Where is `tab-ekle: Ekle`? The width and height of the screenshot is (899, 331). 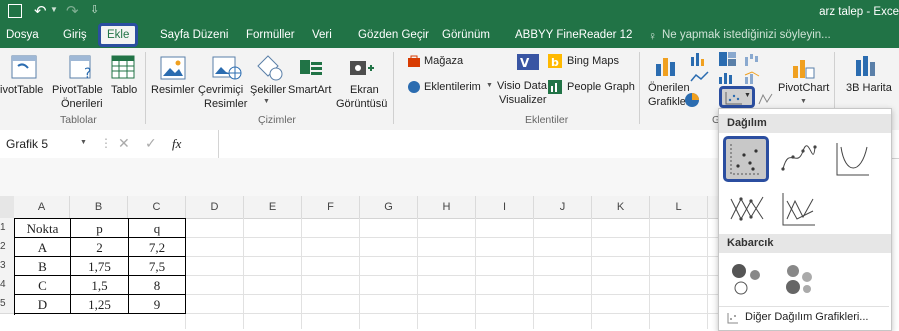
tab-ekle: Ekle is located at coordinates (118, 35).